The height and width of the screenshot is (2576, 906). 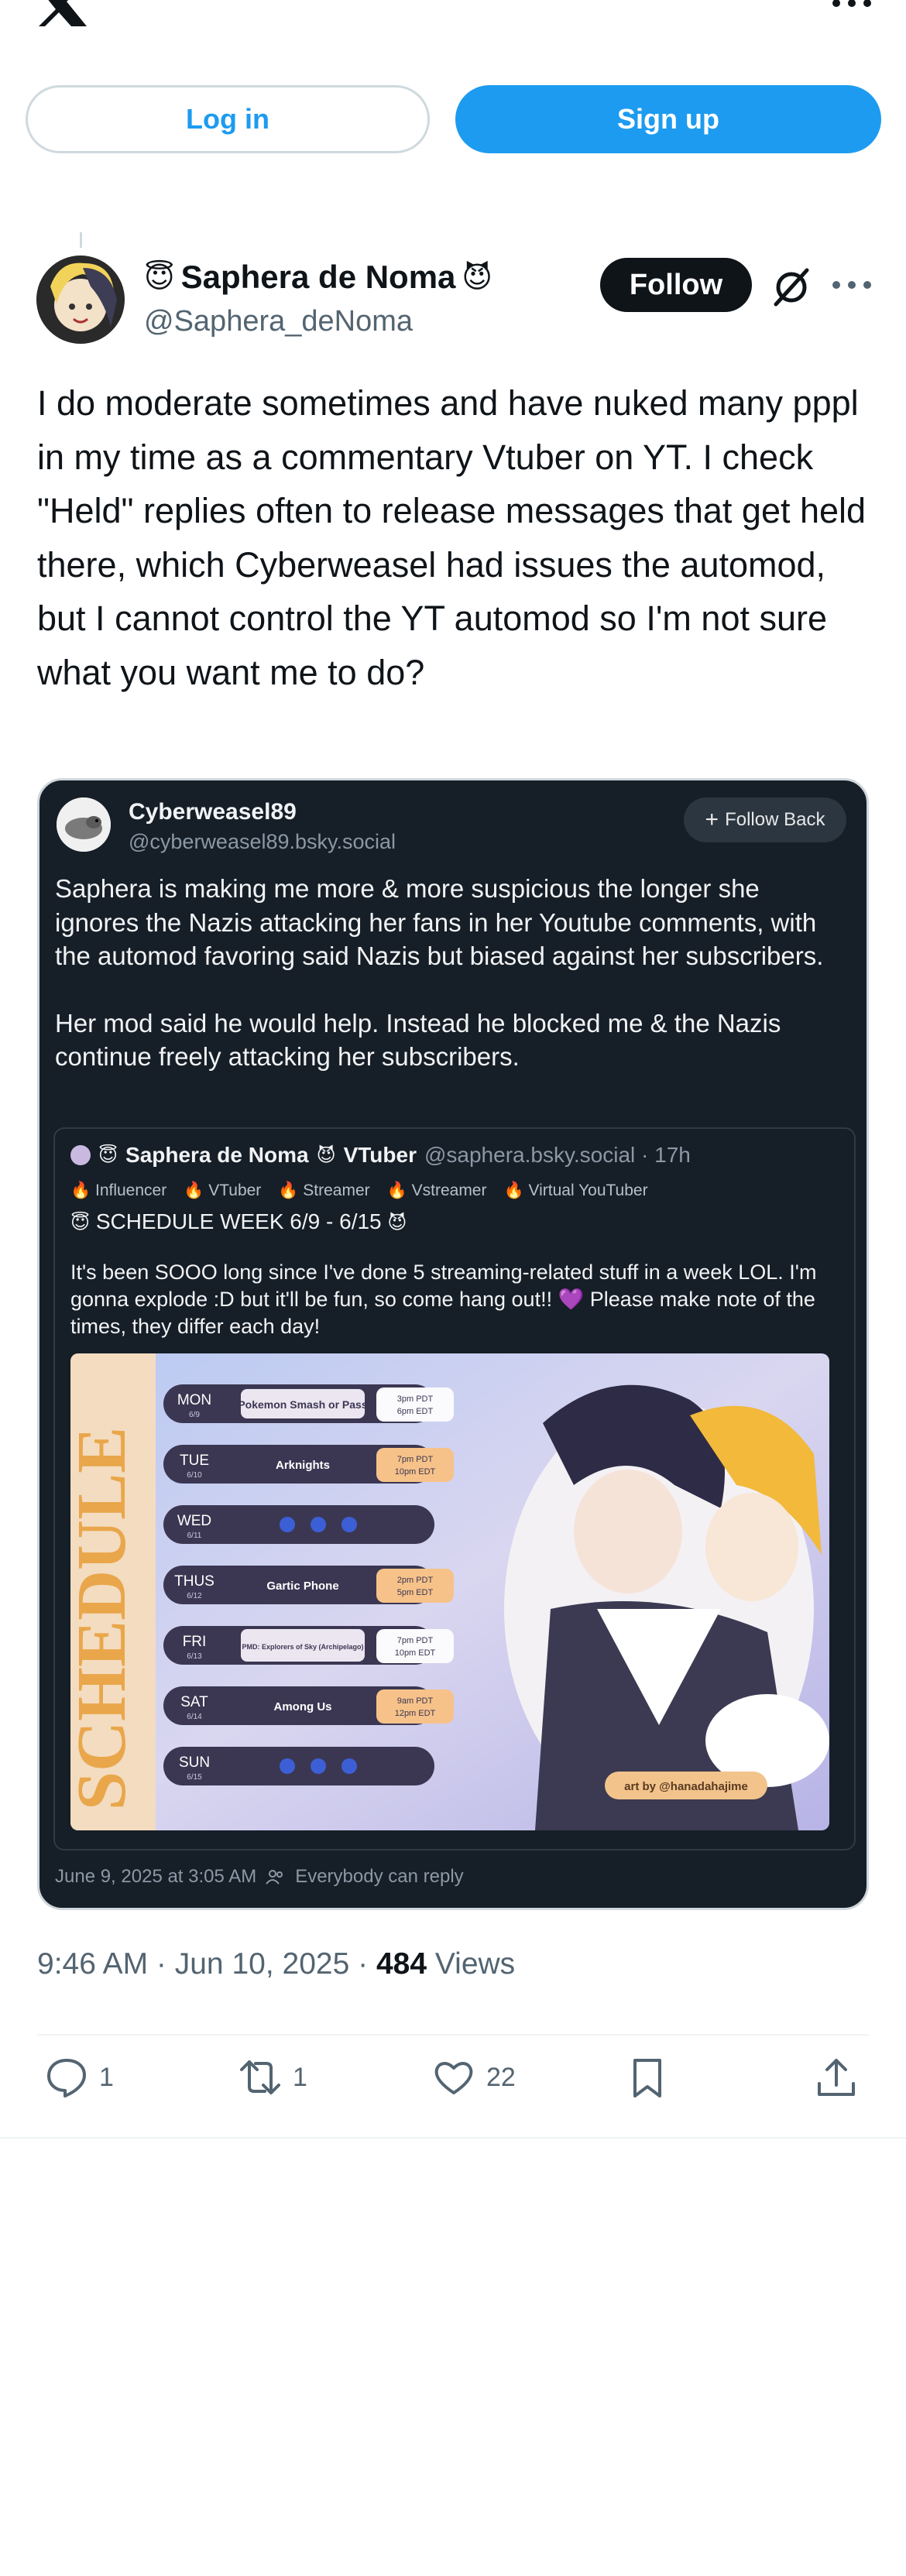 I want to click on views-count: 484, so click(x=402, y=1964).